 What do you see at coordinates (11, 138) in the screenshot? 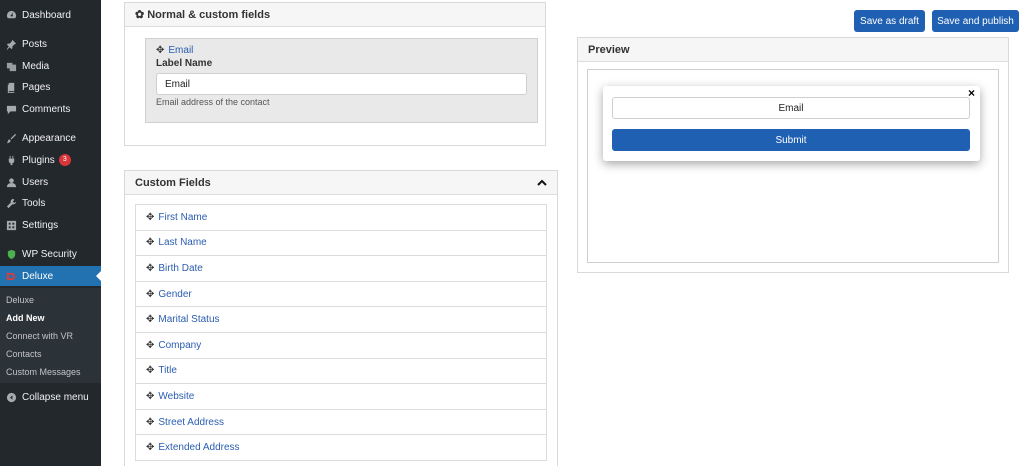
I see `brush-icon` at bounding box center [11, 138].